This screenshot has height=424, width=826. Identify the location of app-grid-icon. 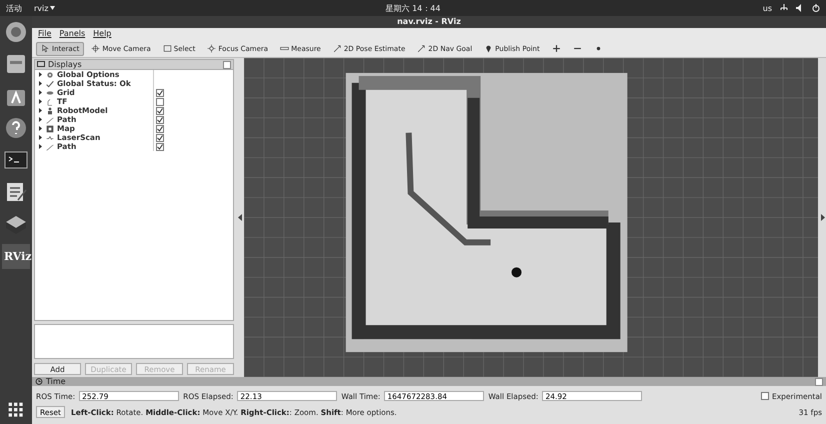
(16, 410).